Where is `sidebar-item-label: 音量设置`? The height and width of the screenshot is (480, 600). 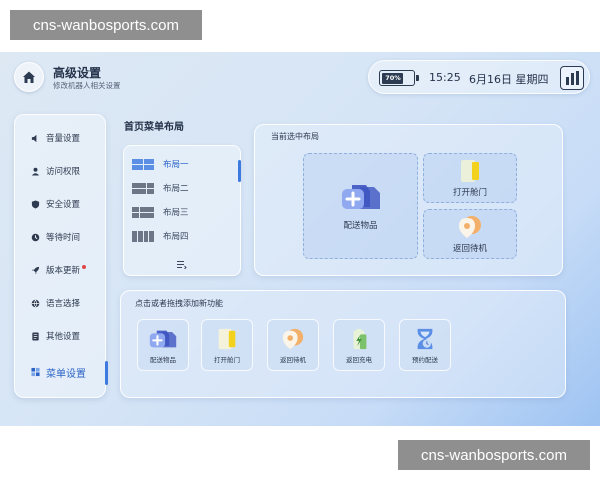
sidebar-item-label: 音量设置 is located at coordinates (63, 139).